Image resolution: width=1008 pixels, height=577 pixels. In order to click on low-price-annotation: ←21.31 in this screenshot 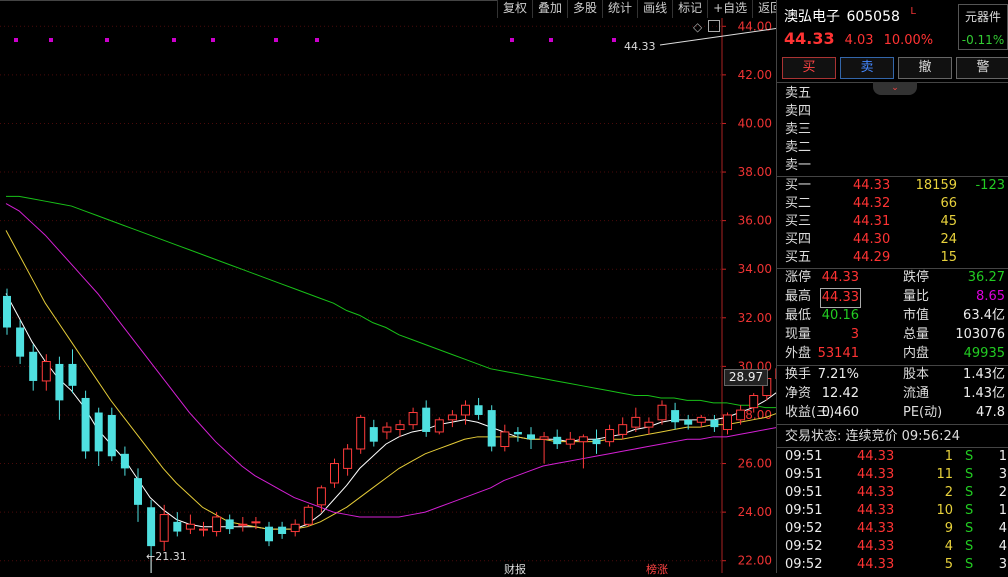, I will do `click(166, 556)`.